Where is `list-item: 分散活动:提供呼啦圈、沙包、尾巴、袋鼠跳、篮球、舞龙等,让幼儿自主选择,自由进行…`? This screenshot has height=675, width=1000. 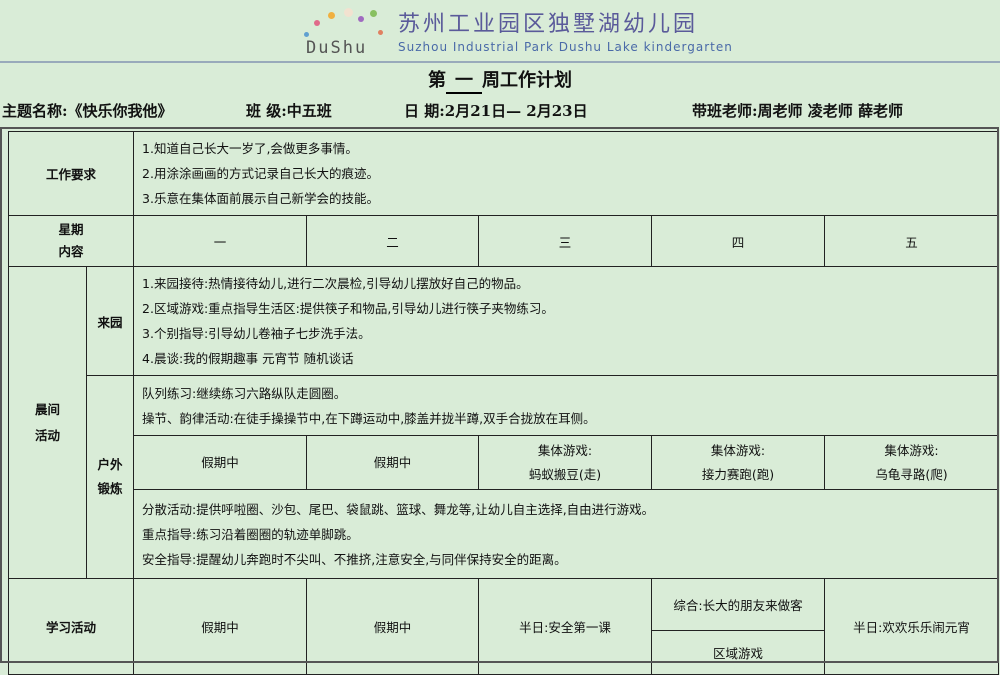
list-item: 分散活动:提供呼啦圈、沙包、尾巴、袋鼠跳、篮球、舞龙等,让幼儿自主选择,自由进行… is located at coordinates (398, 509).